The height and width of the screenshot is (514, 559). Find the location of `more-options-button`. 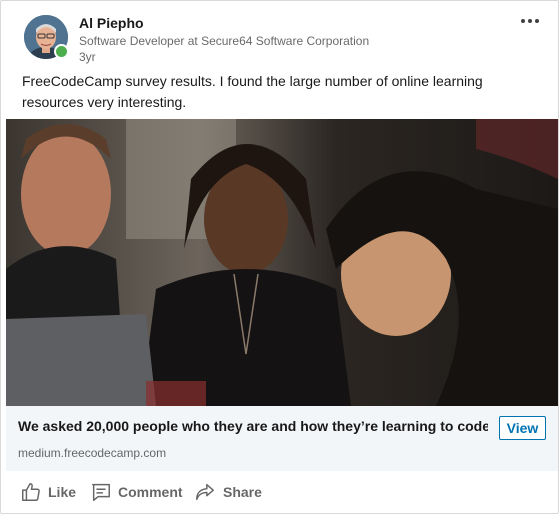

more-options-button is located at coordinates (530, 21).